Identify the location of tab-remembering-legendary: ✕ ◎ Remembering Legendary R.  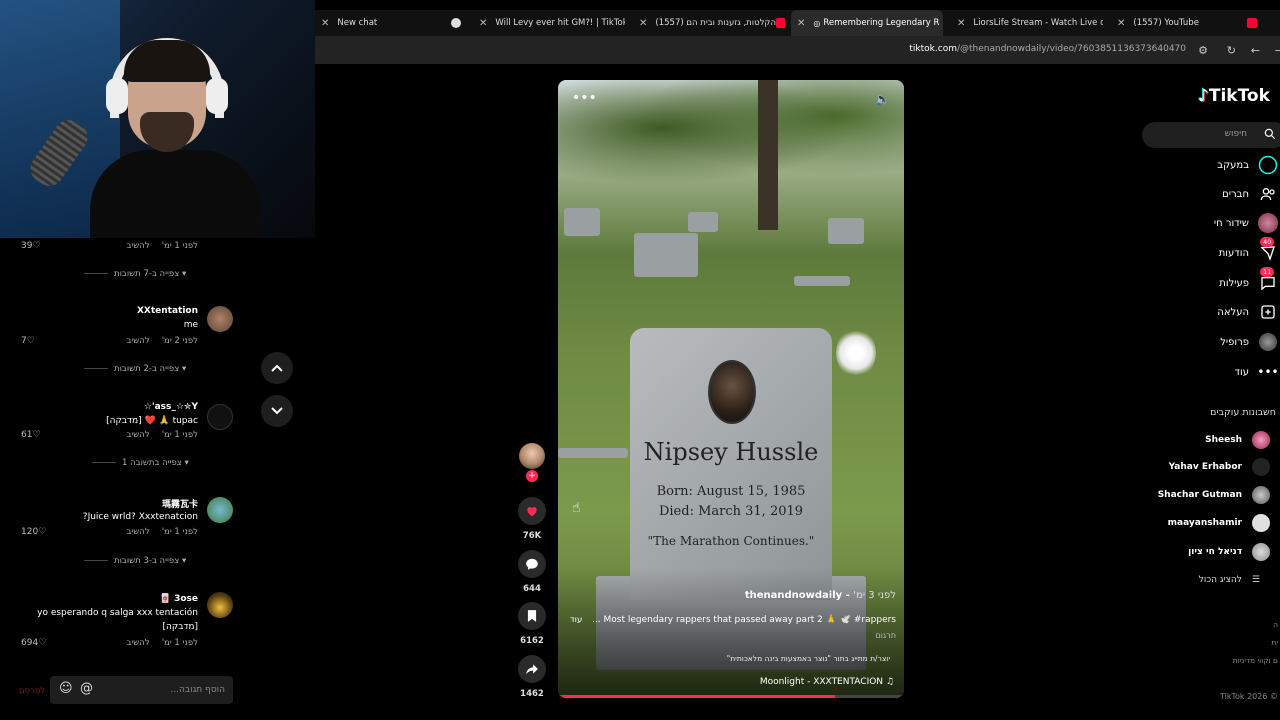
(867, 23).